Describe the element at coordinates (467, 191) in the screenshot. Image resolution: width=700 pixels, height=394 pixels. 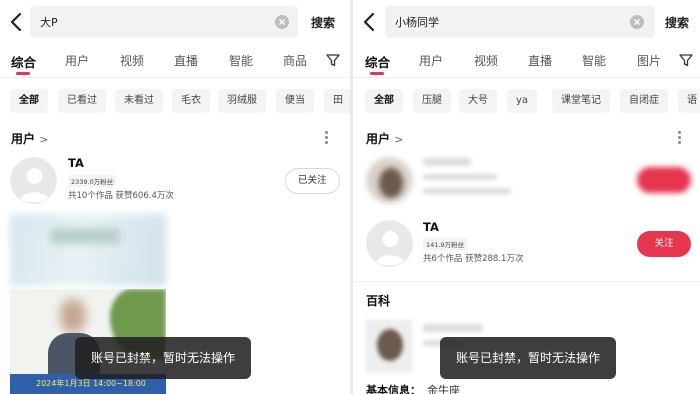
I see `blurred-stats` at that location.